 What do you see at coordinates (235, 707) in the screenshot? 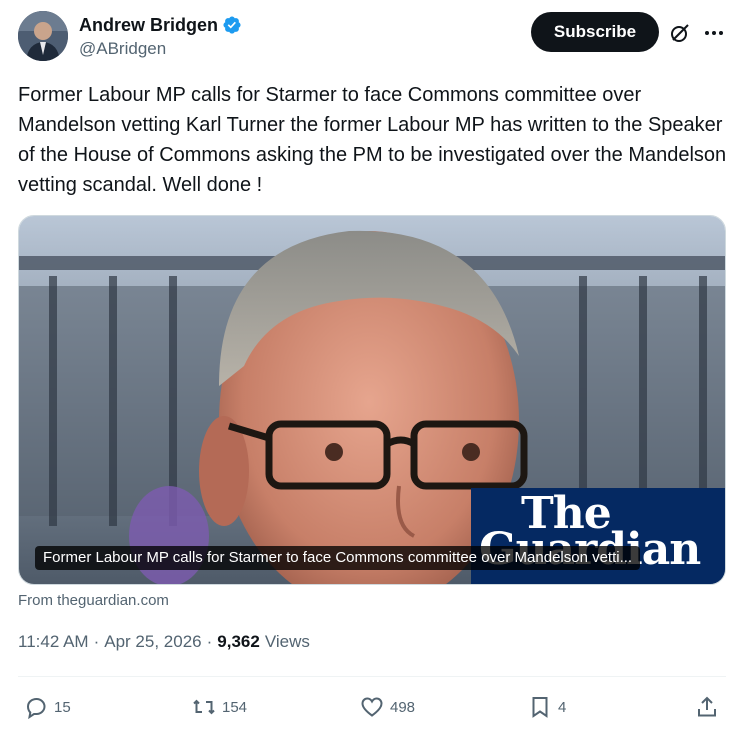
I see `repost-count: 154` at bounding box center [235, 707].